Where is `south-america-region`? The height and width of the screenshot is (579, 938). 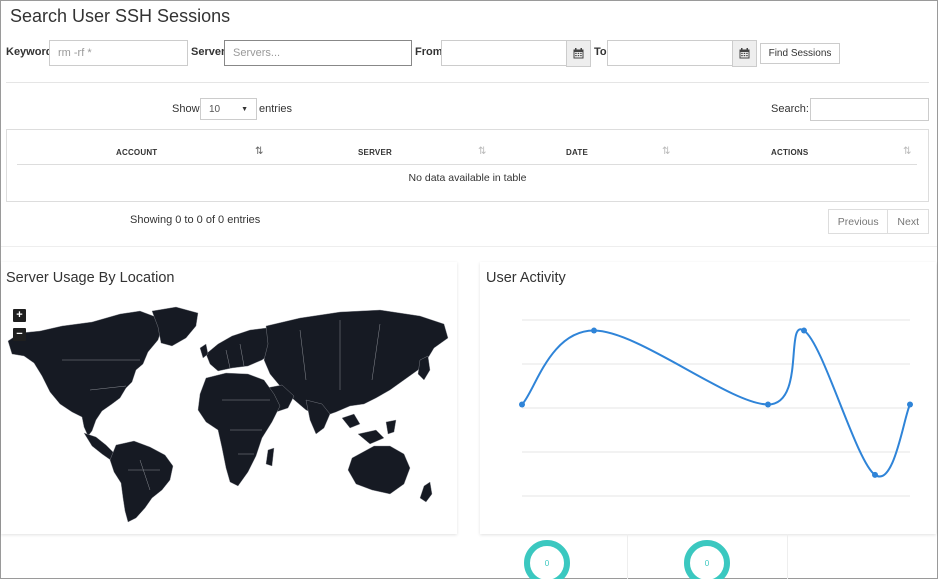 south-america-region is located at coordinates (141, 481).